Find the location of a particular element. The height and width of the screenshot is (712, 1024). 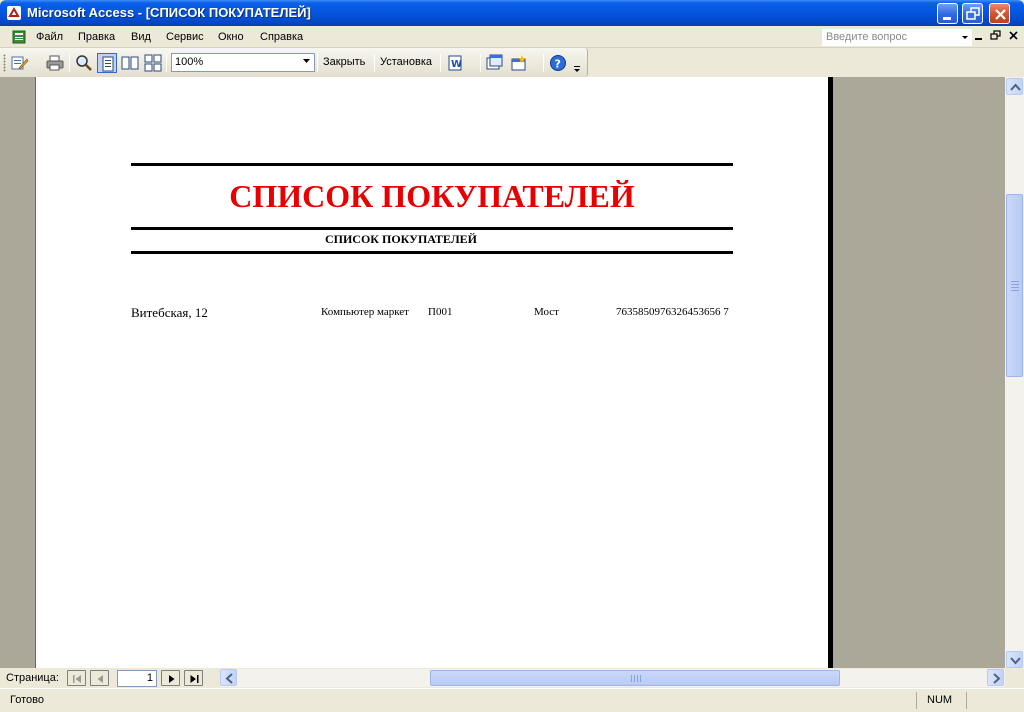

header-bottom-rule is located at coordinates (432, 252).